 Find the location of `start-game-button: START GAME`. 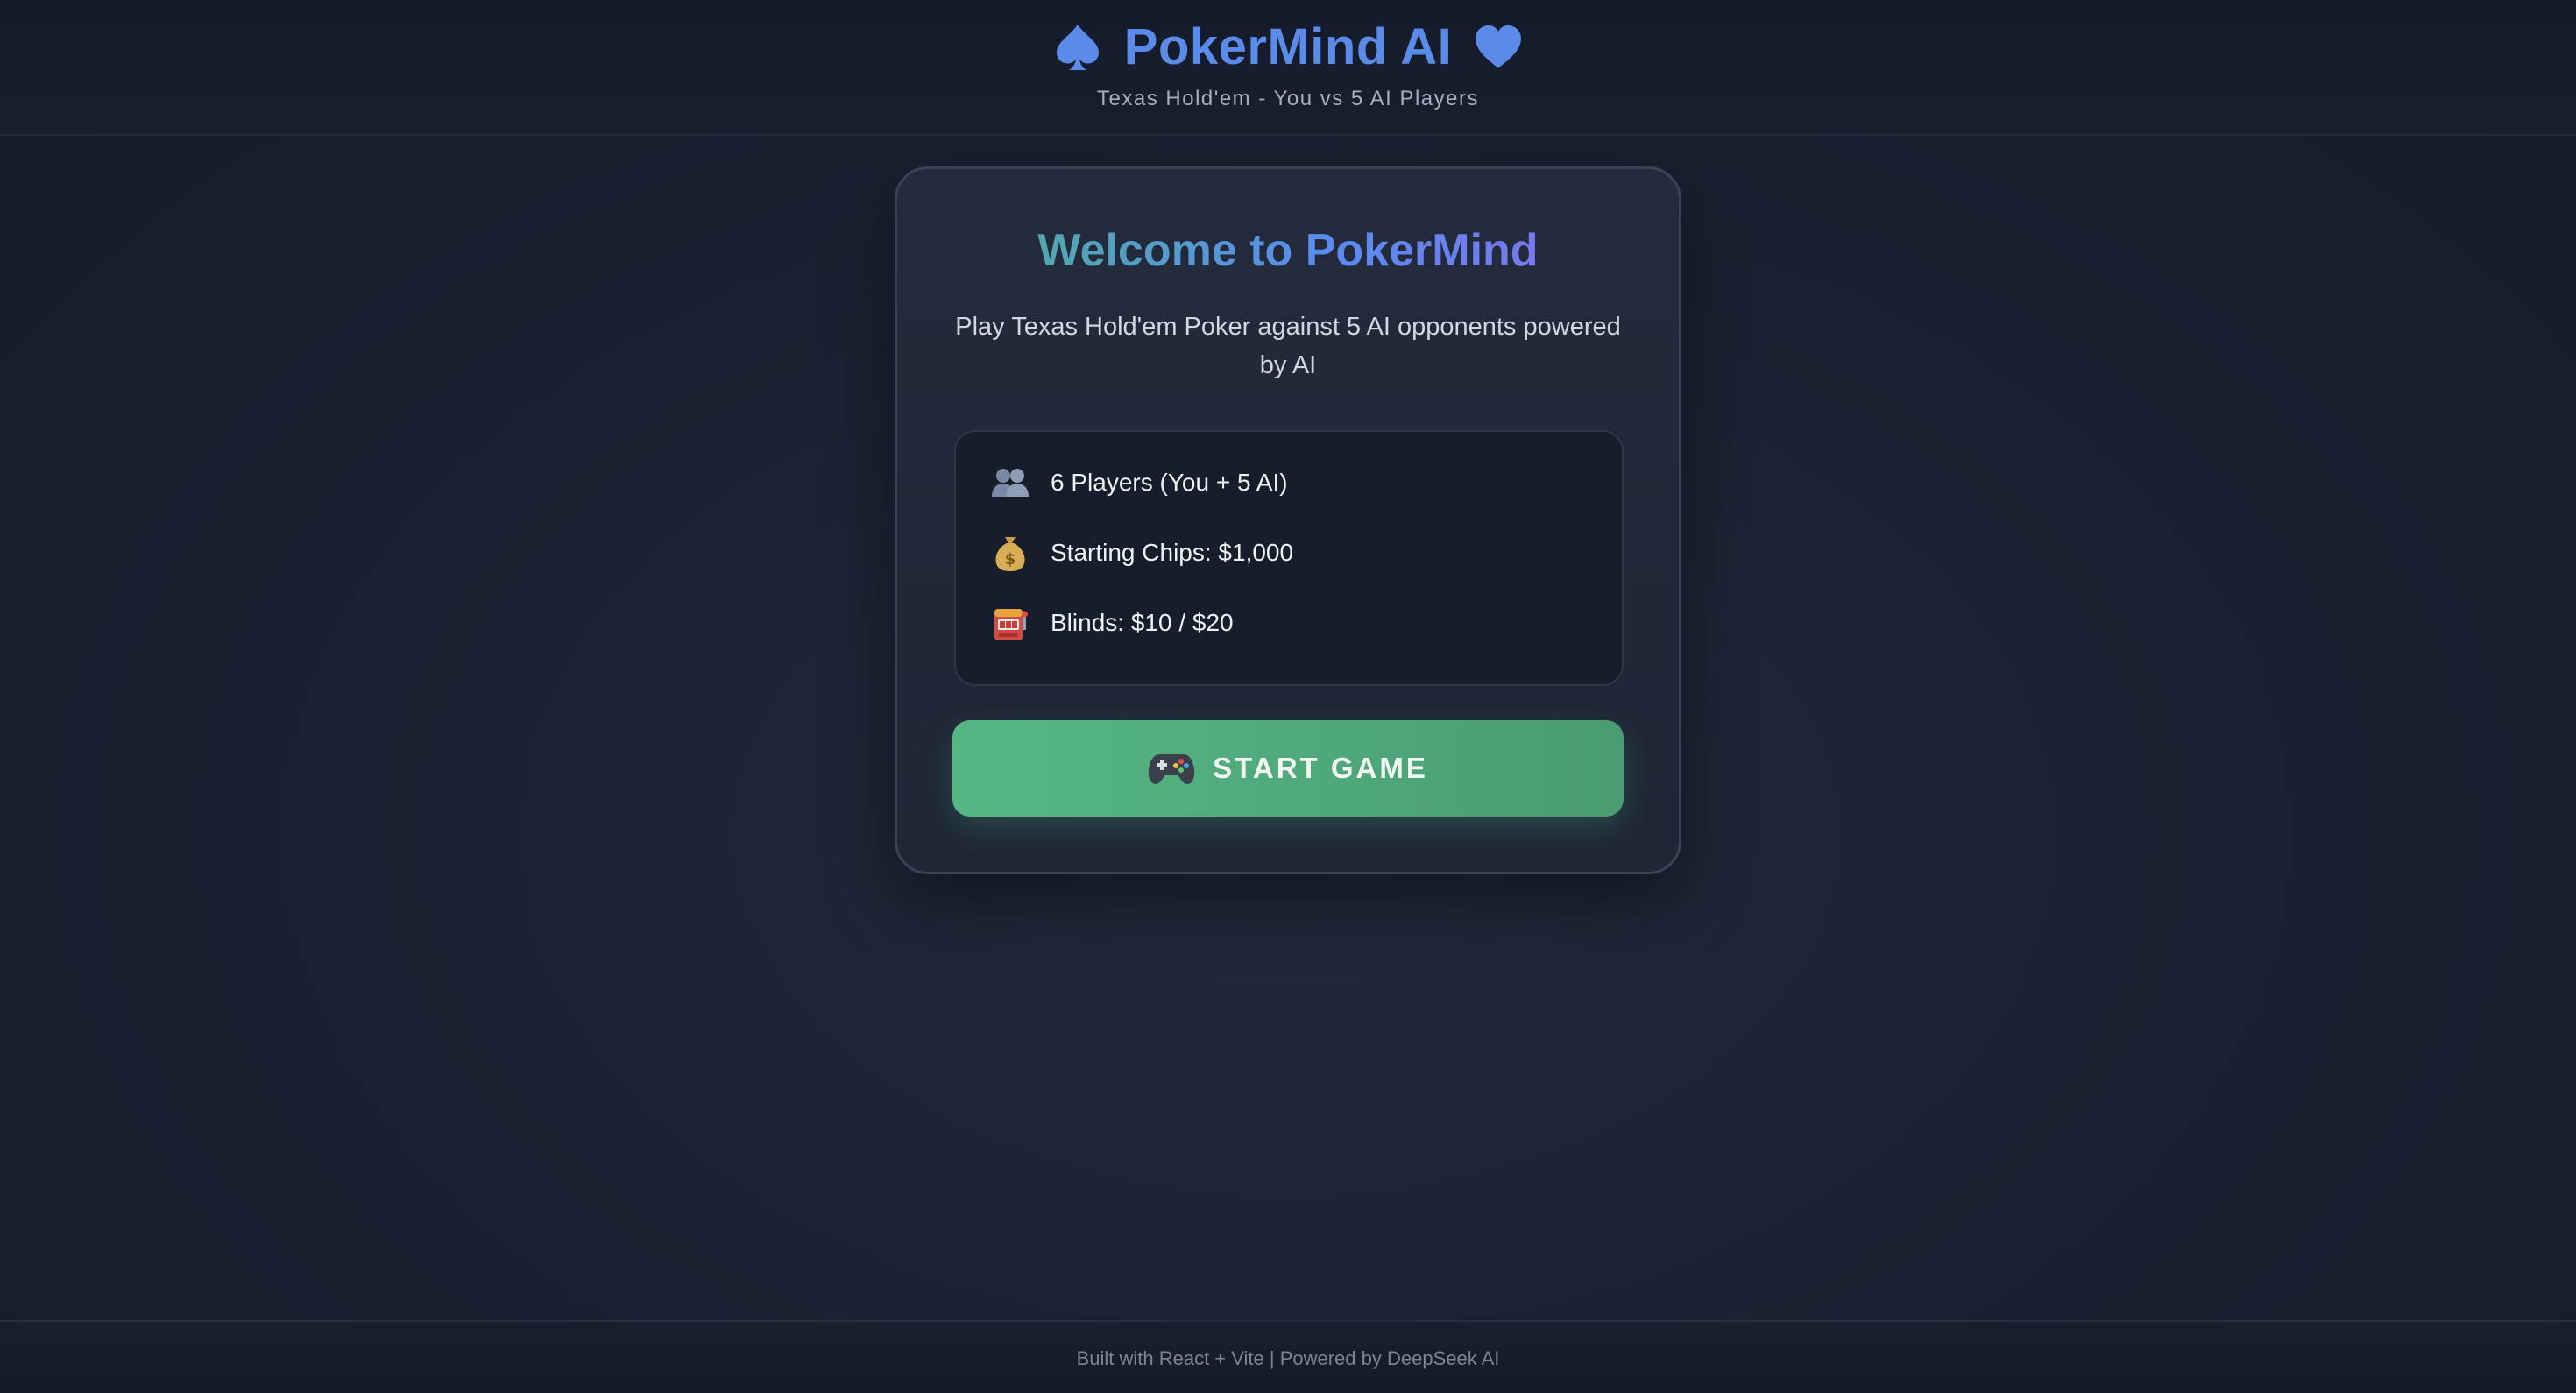

start-game-button: START GAME is located at coordinates (1288, 769).